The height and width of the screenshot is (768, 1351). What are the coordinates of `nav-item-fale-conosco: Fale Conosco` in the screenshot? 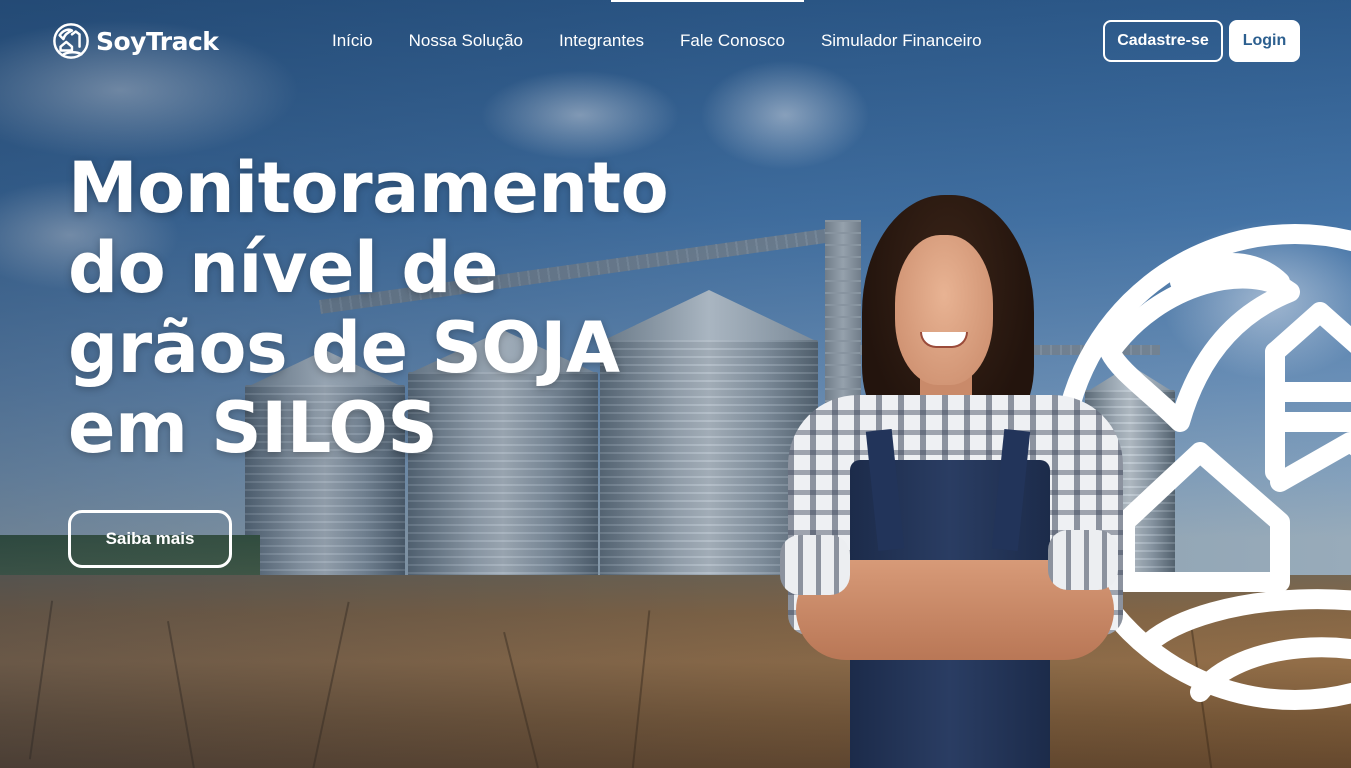 It's located at (732, 41).